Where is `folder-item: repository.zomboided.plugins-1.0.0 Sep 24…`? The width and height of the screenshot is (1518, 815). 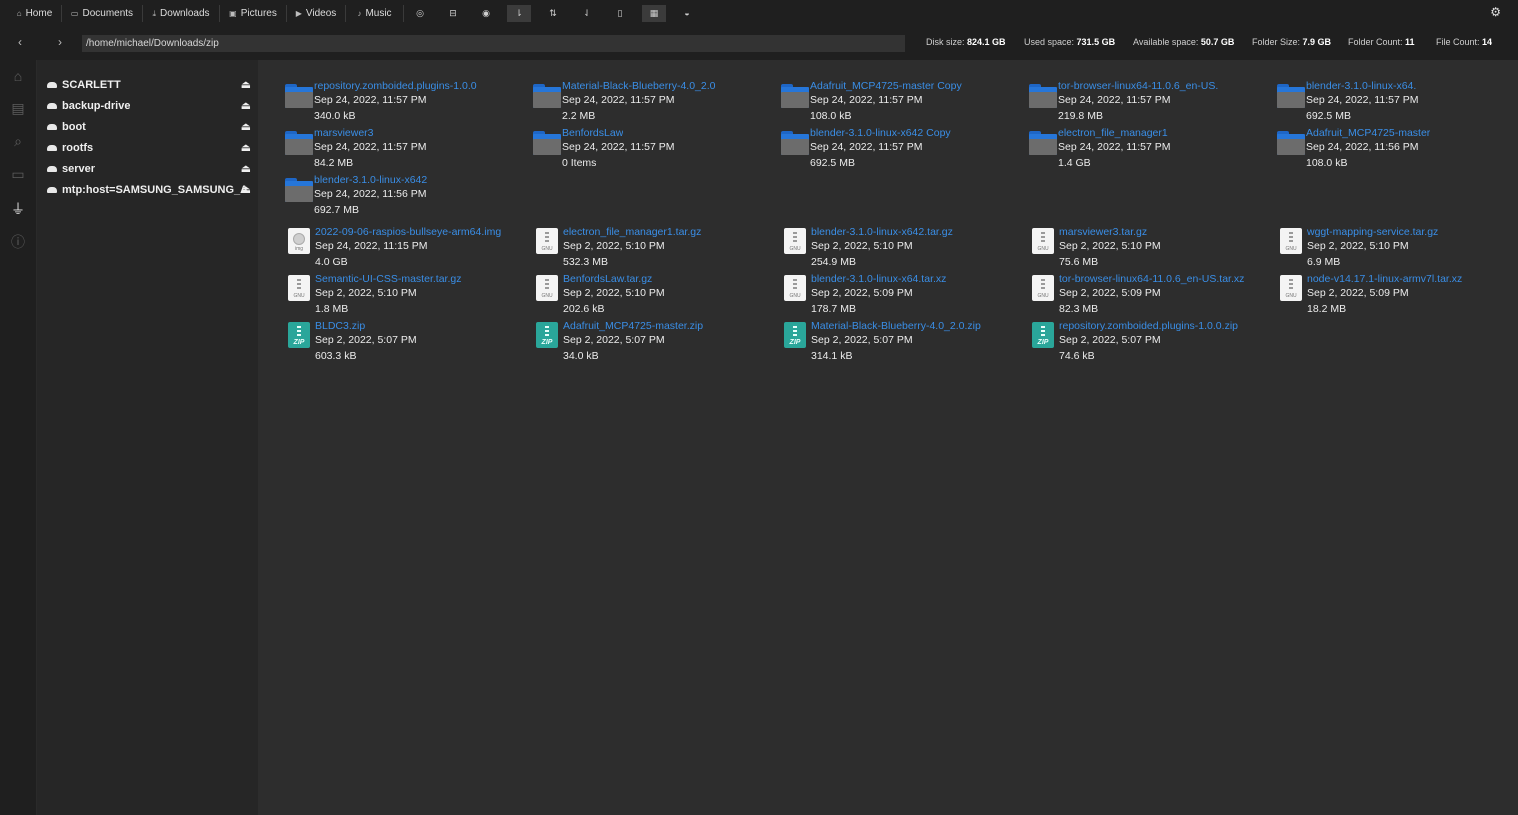
folder-item: repository.zomboided.plugins-1.0.0 Sep 24… is located at coordinates (405, 103).